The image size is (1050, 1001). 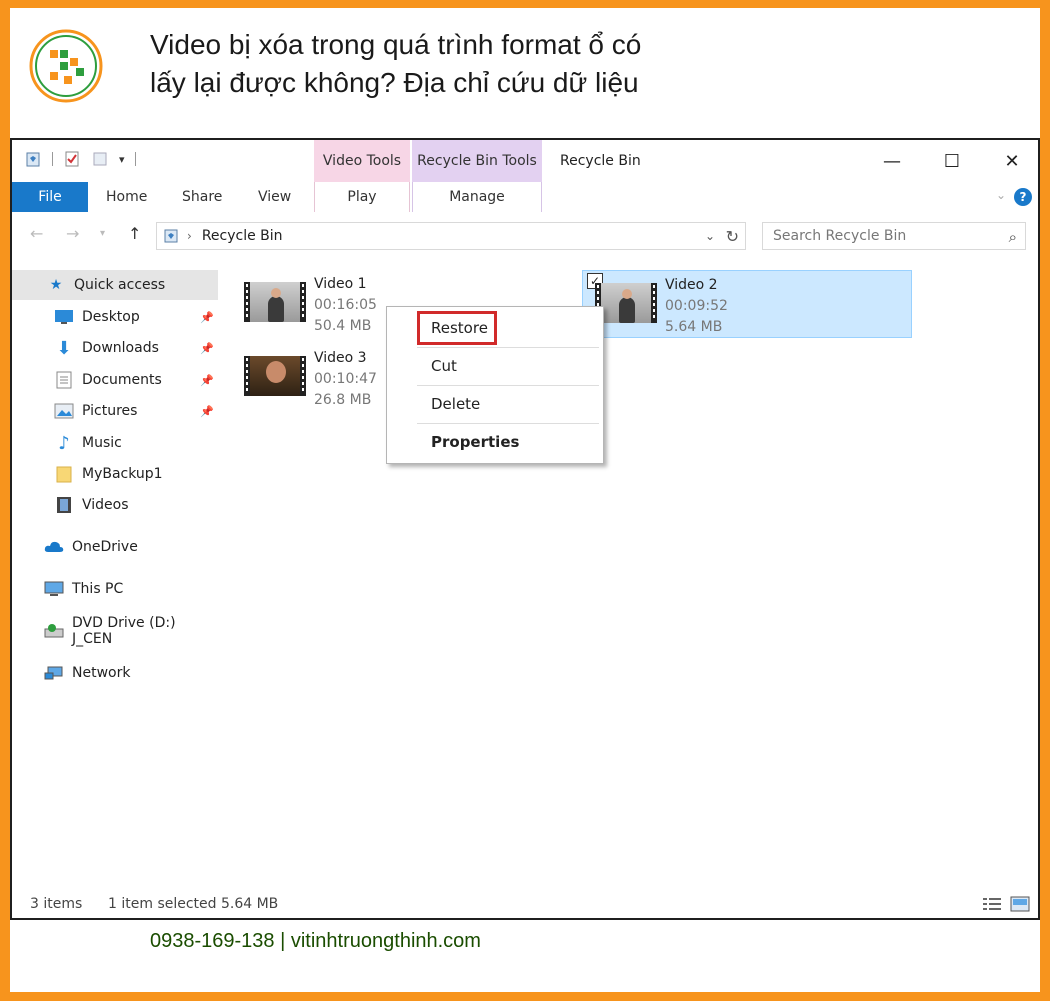 What do you see at coordinates (122, 474) in the screenshot?
I see `nav-label: MyBackup1` at bounding box center [122, 474].